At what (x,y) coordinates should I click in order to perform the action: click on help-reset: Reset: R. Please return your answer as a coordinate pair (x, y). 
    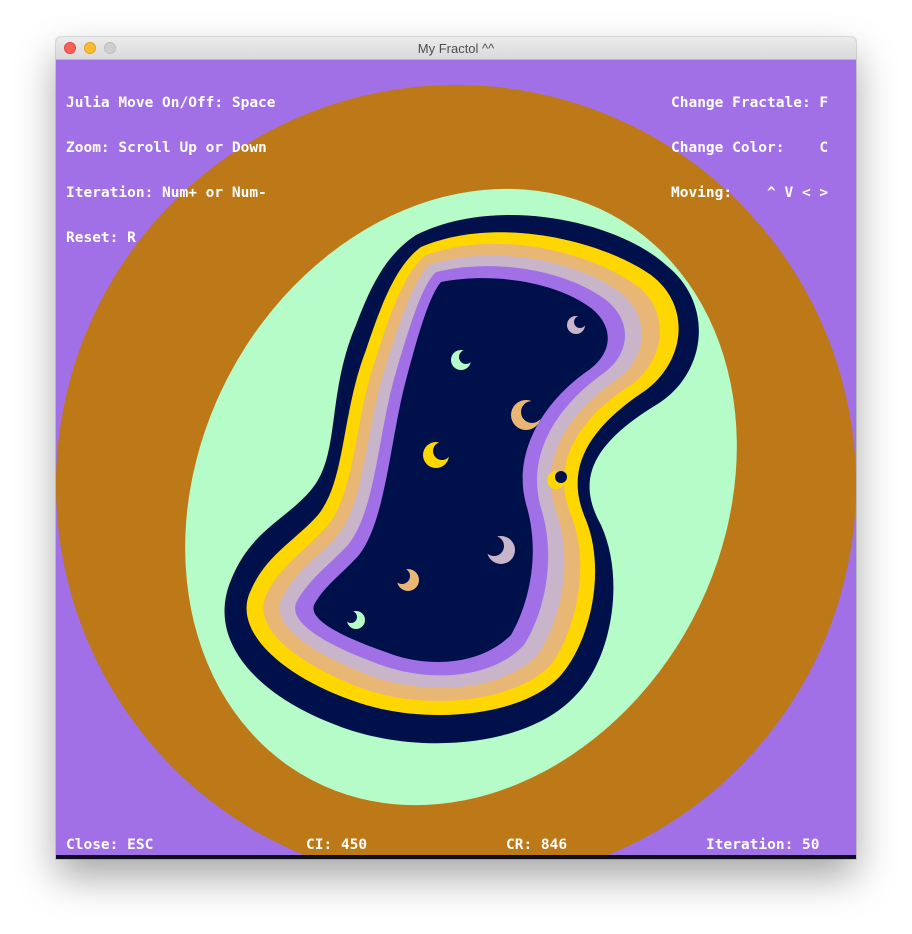
    Looking at the image, I should click on (101, 238).